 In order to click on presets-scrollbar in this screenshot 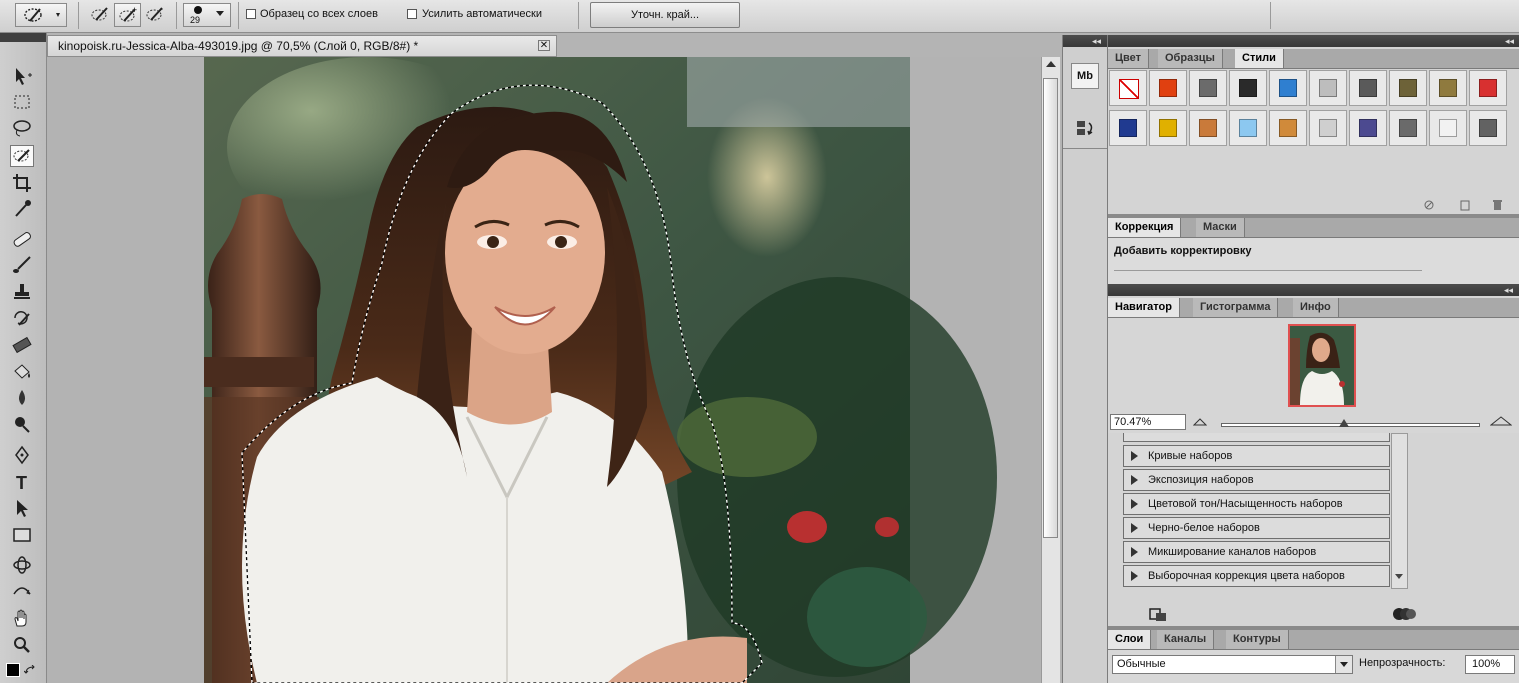, I will do `click(1399, 511)`.